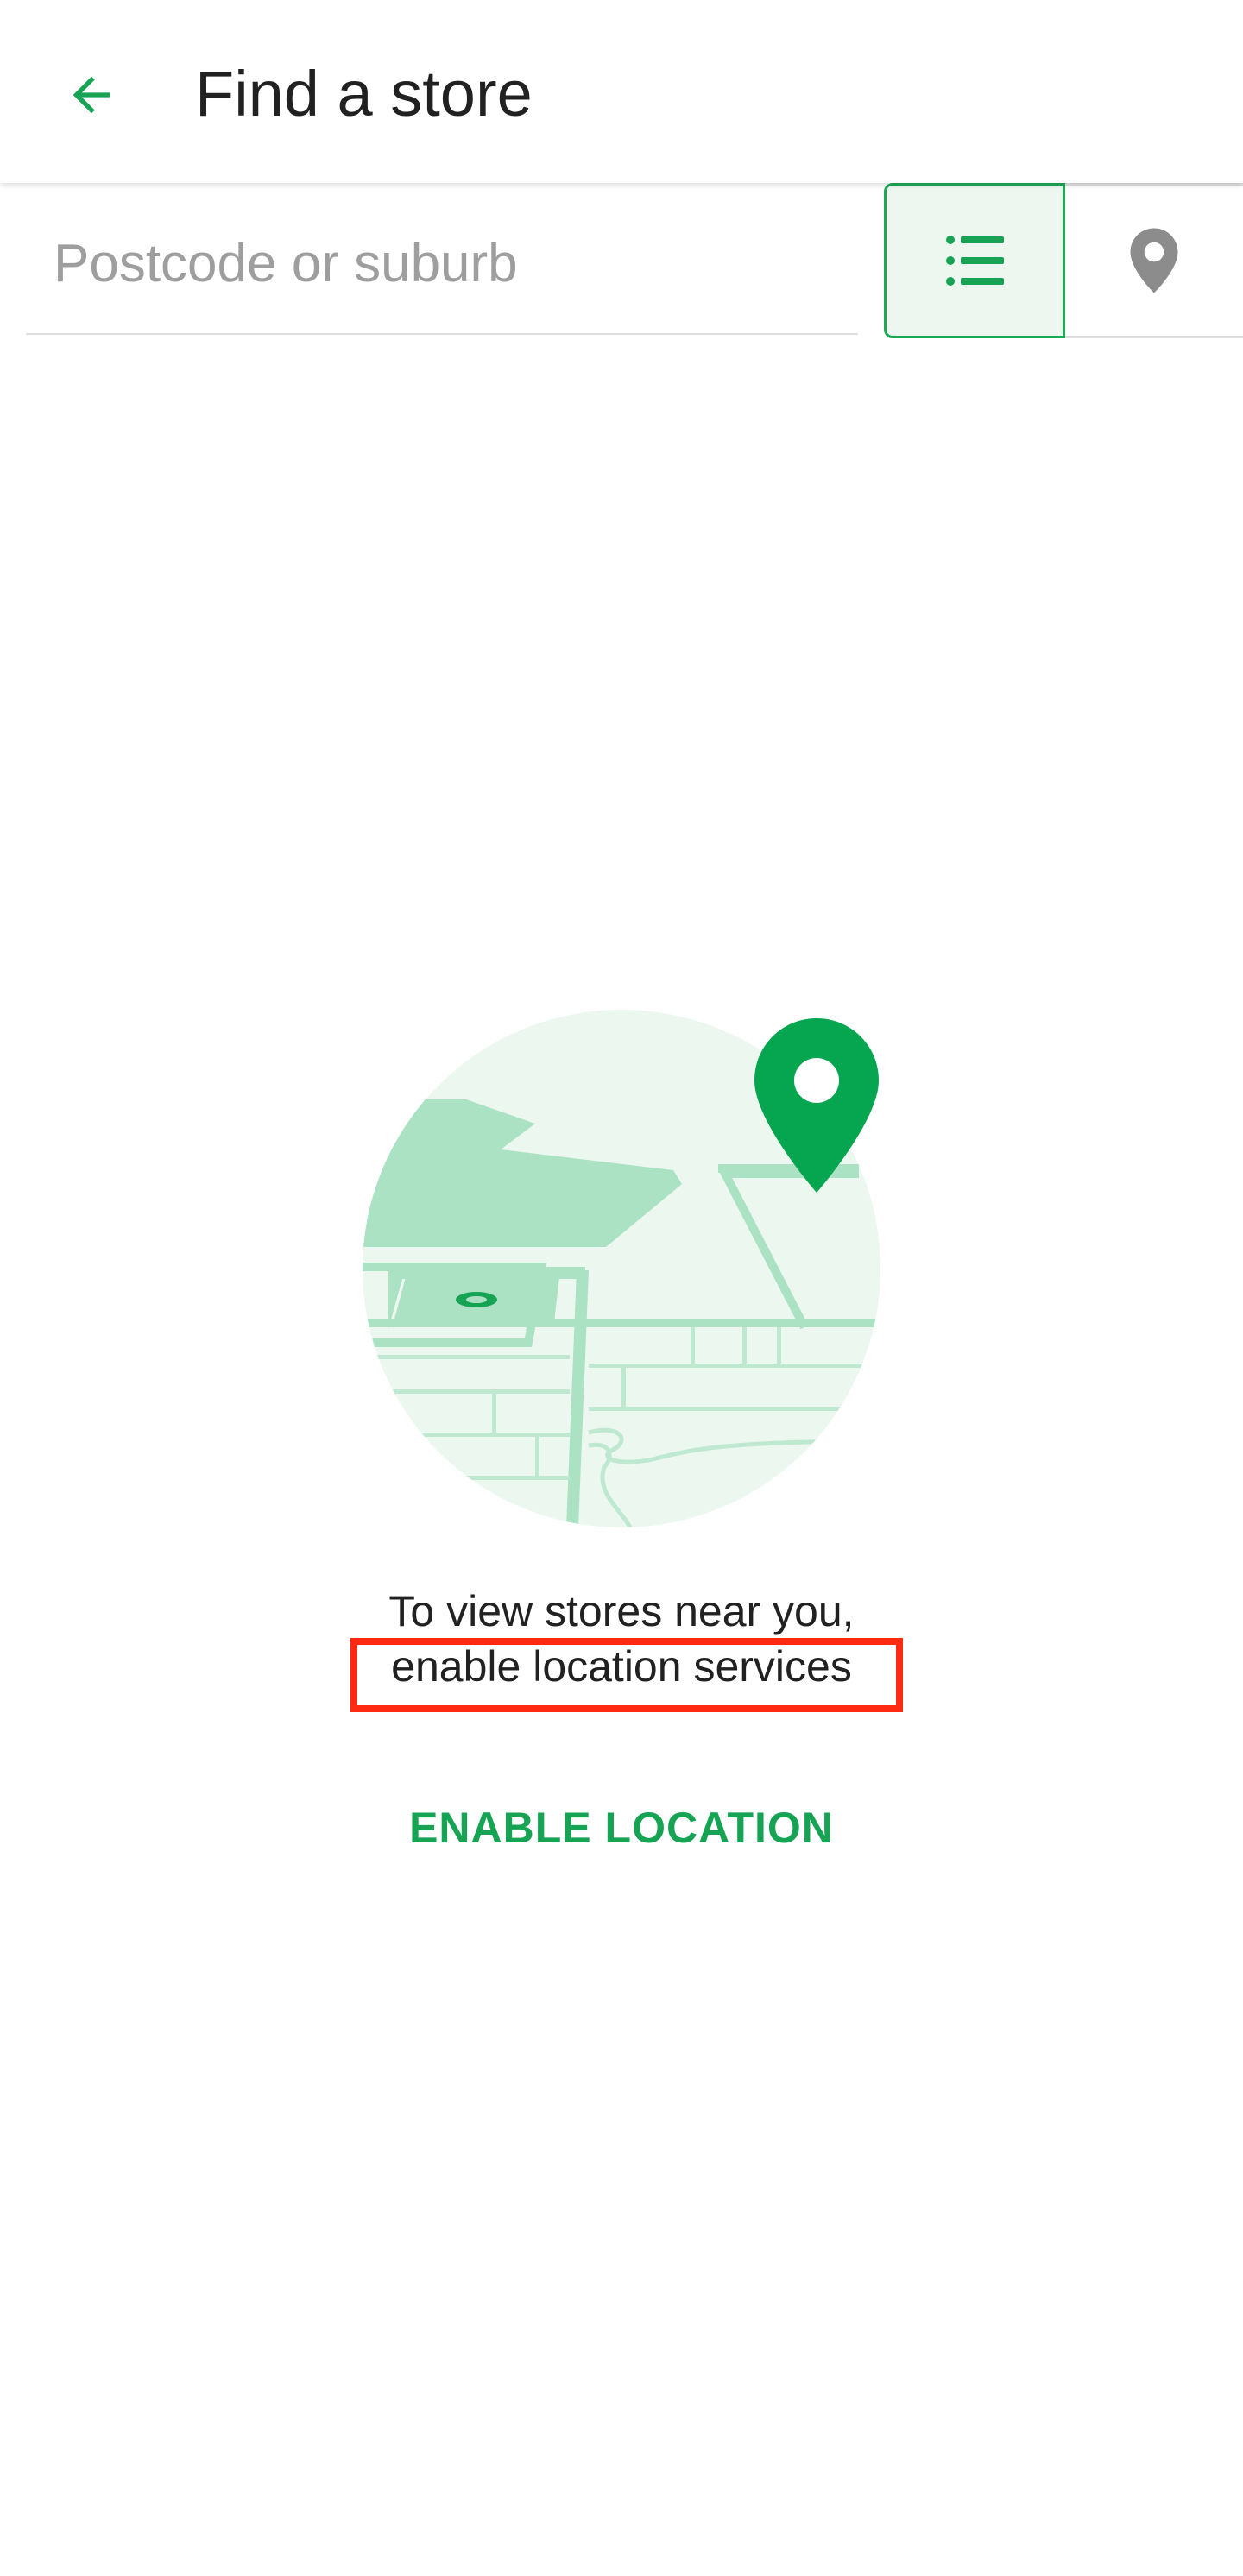 This screenshot has width=1243, height=2576. I want to click on enable-location-button: ENABLE LOCATION, so click(621, 1828).